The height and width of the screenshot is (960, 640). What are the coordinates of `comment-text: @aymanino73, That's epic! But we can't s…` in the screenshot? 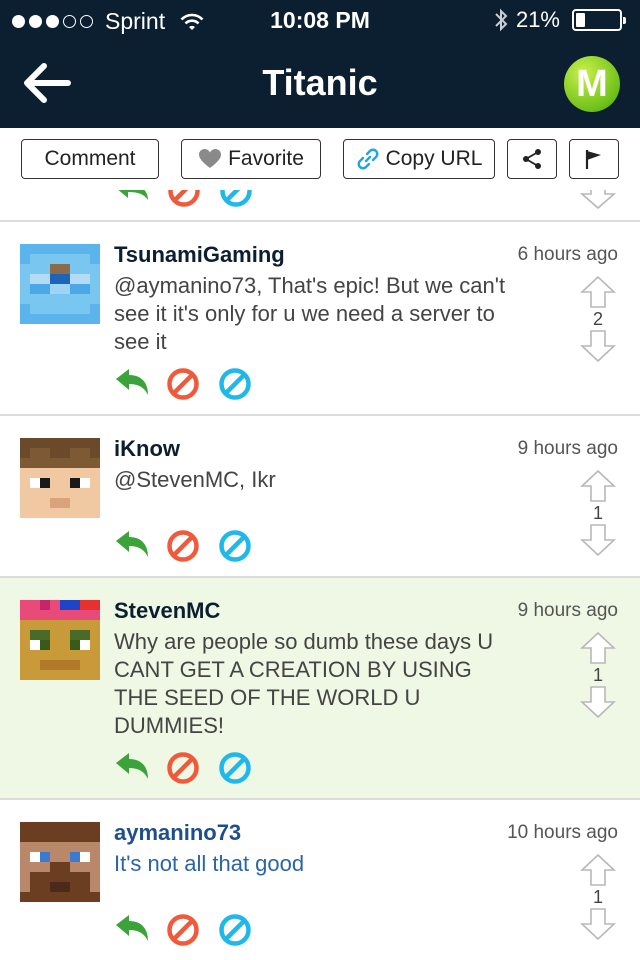 It's located at (310, 313).